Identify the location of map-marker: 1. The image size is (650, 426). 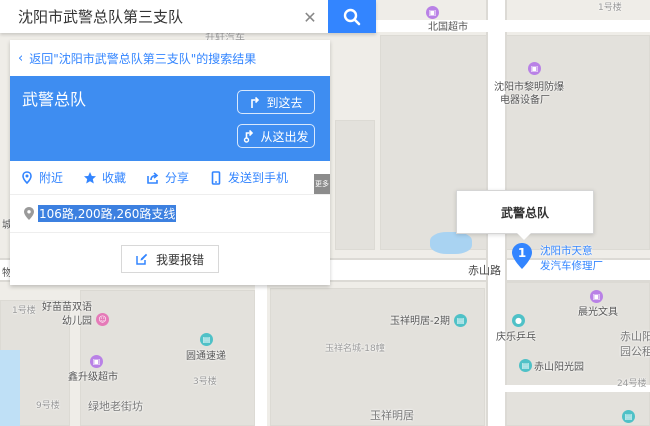
(522, 256).